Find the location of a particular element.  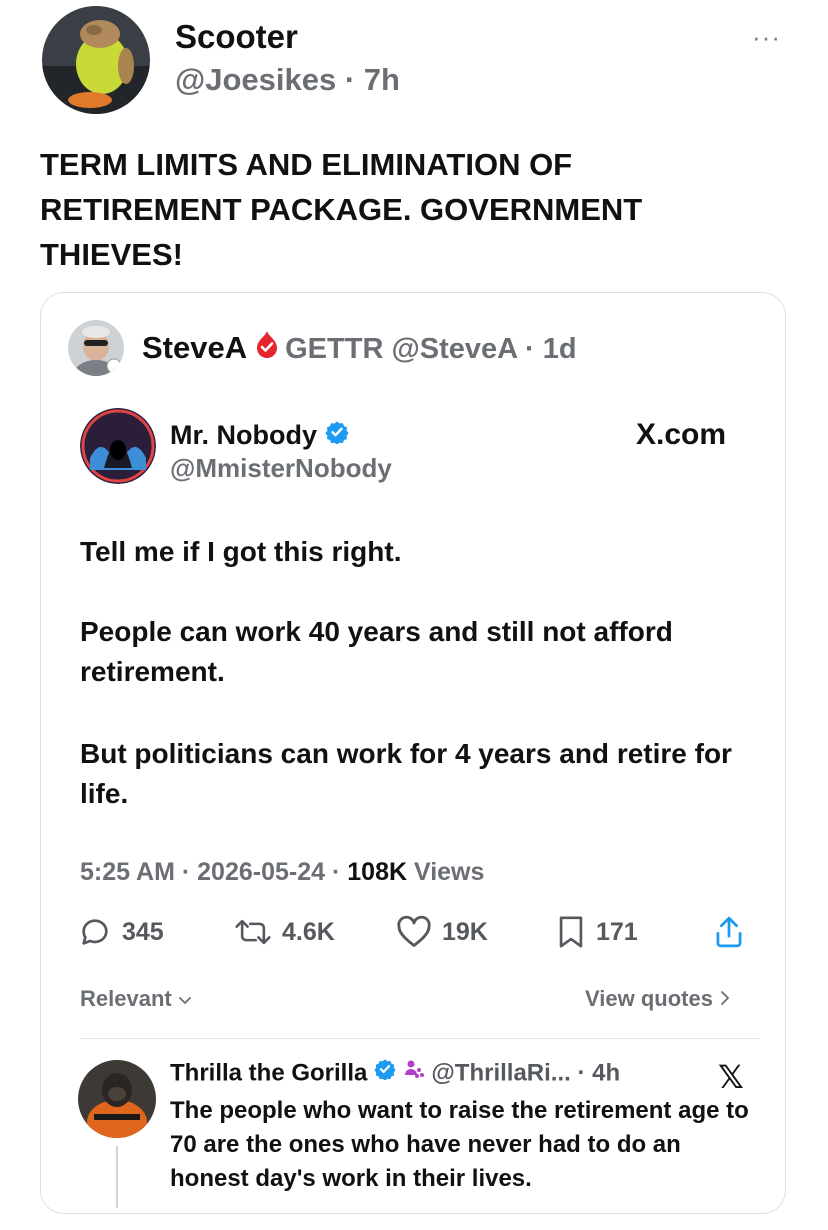

quoted-post-age: 1d is located at coordinates (559, 349).